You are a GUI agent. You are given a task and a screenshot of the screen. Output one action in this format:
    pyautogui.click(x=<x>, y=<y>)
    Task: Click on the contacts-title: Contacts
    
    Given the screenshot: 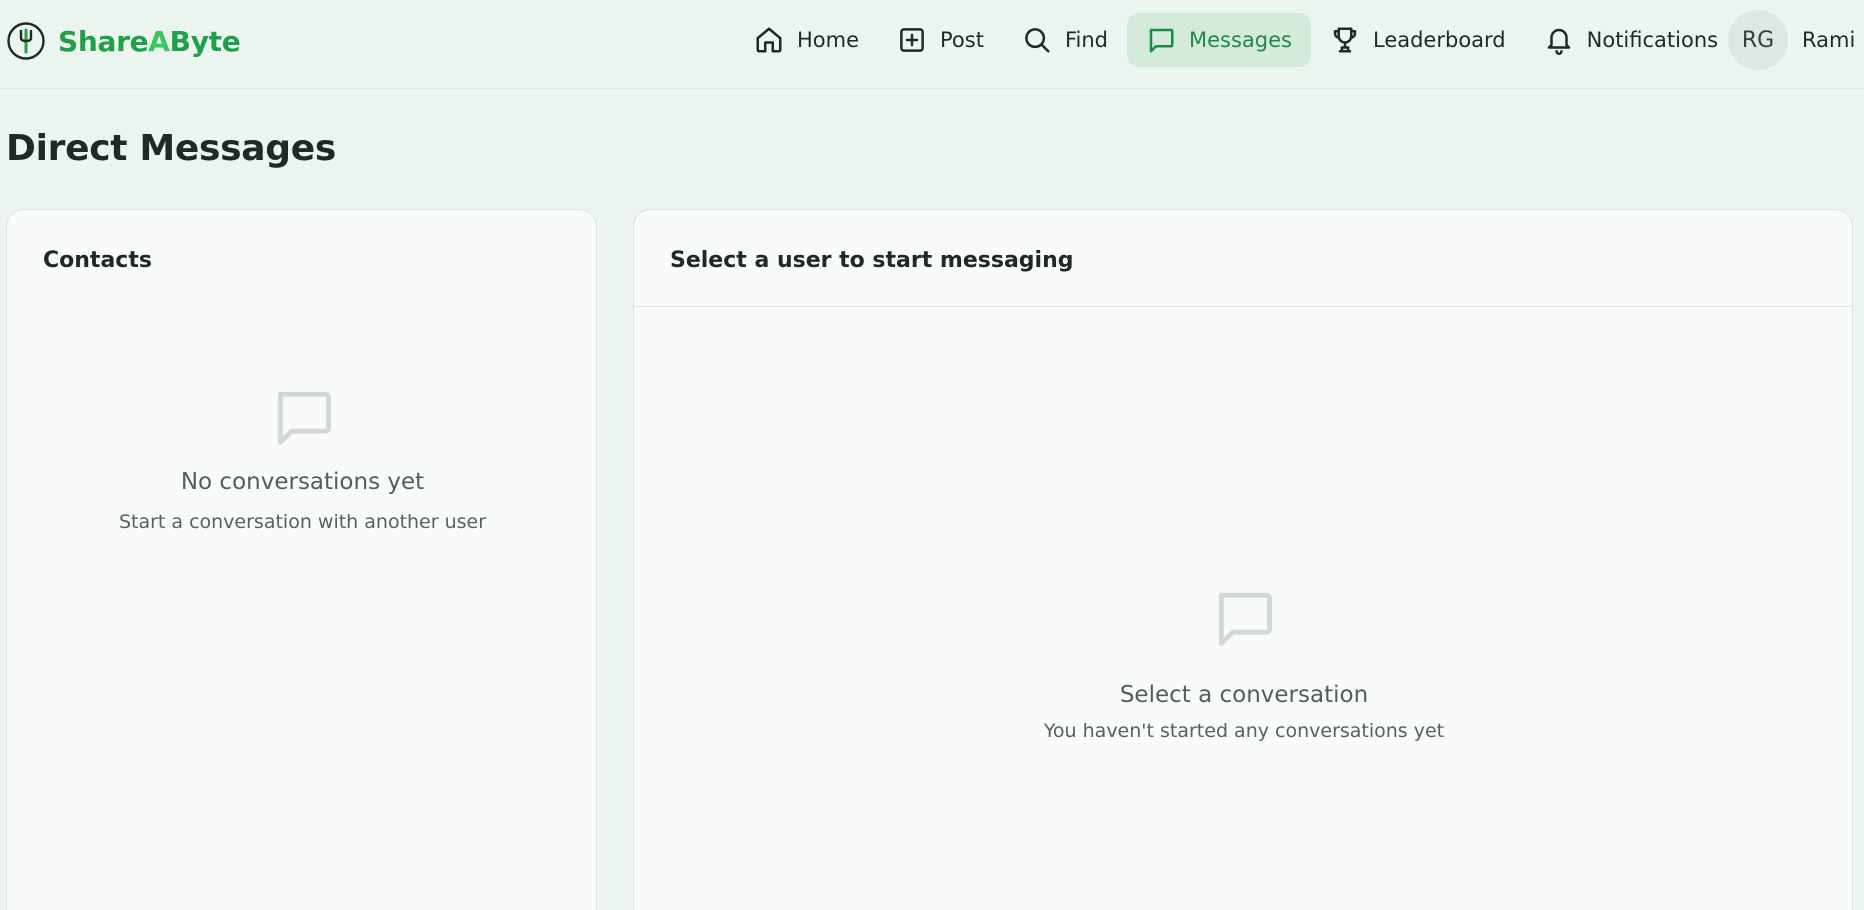 What is the action you would take?
    pyautogui.click(x=97, y=260)
    